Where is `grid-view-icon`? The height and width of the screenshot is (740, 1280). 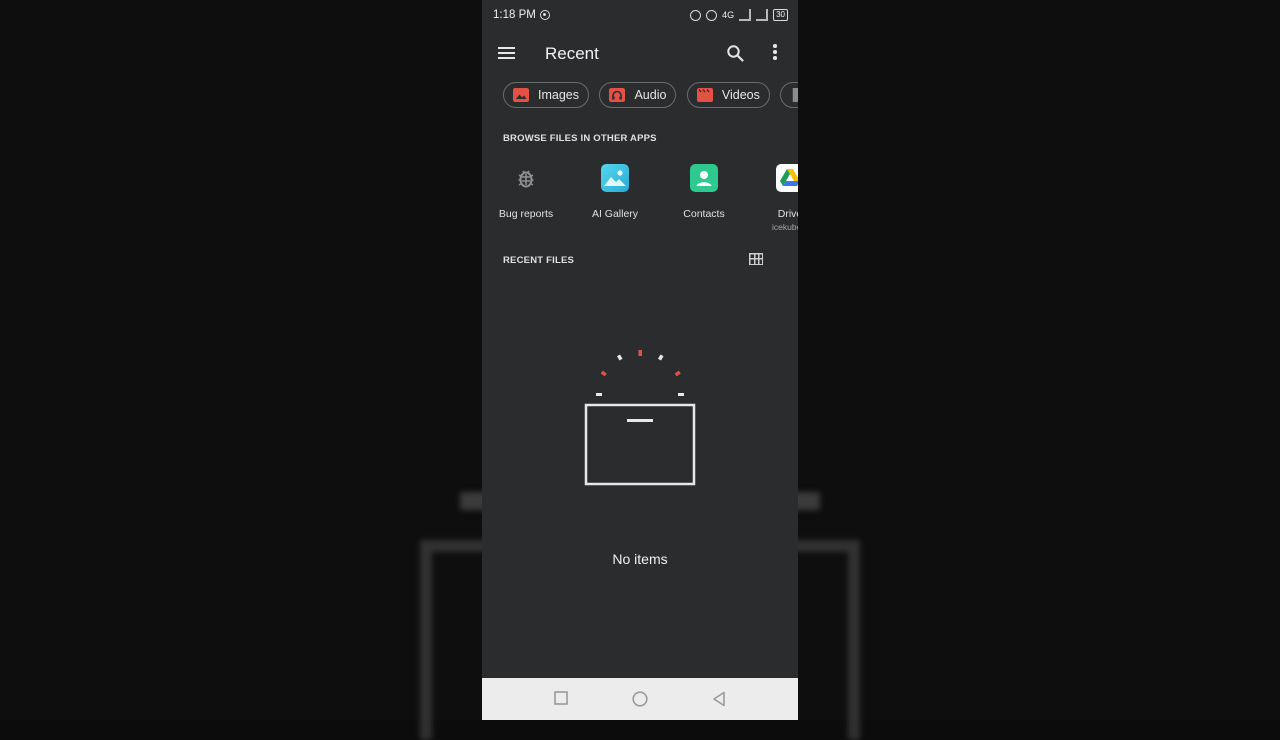 grid-view-icon is located at coordinates (756, 259).